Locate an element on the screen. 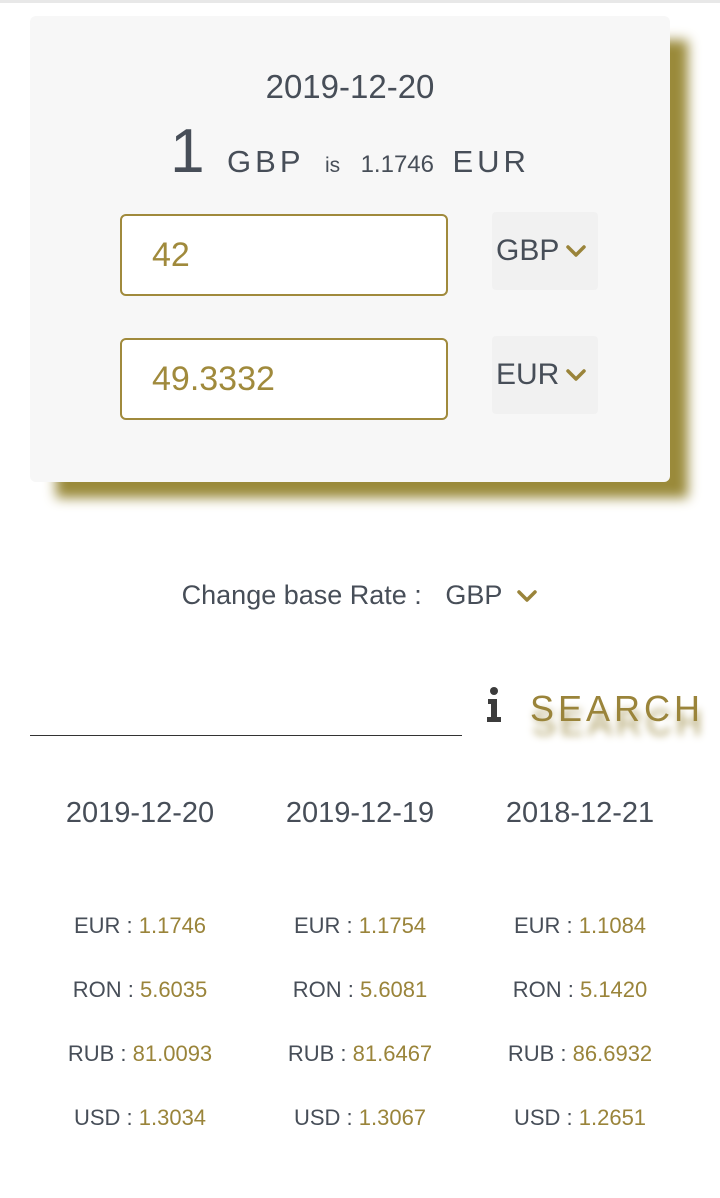  rate-amount: 1.1746 is located at coordinates (172, 925).